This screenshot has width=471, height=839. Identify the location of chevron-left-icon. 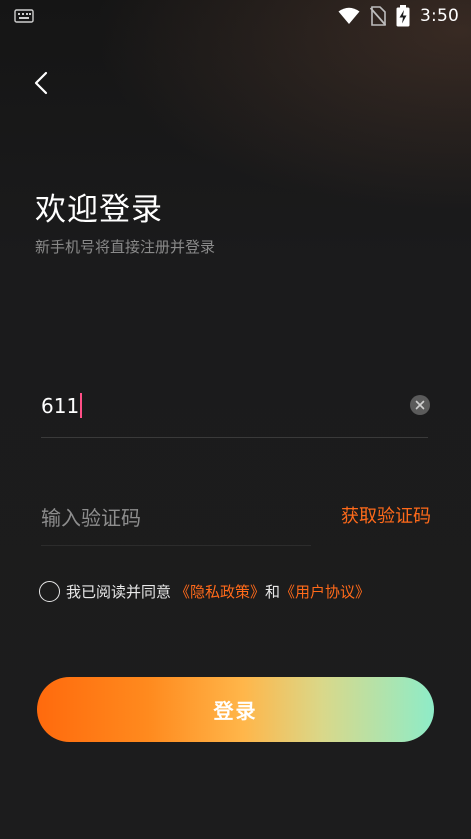
(41, 83).